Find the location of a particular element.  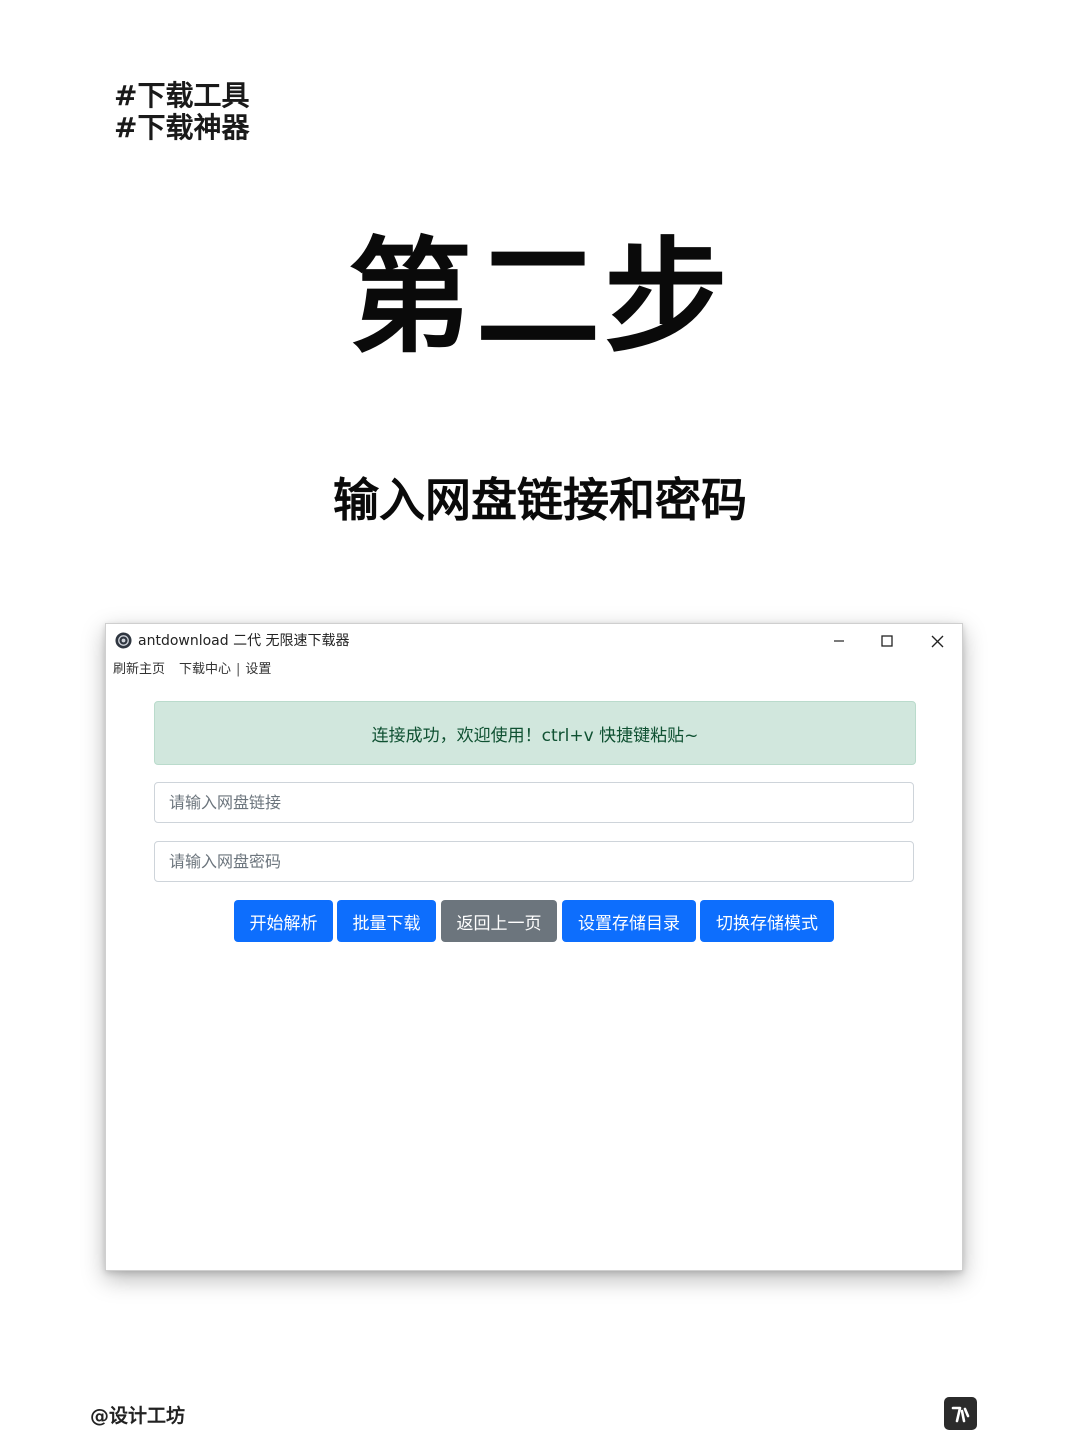

success-alert: 连接成功，欢迎使用！ctrl+v 快捷键粘贴~ is located at coordinates (535, 733).